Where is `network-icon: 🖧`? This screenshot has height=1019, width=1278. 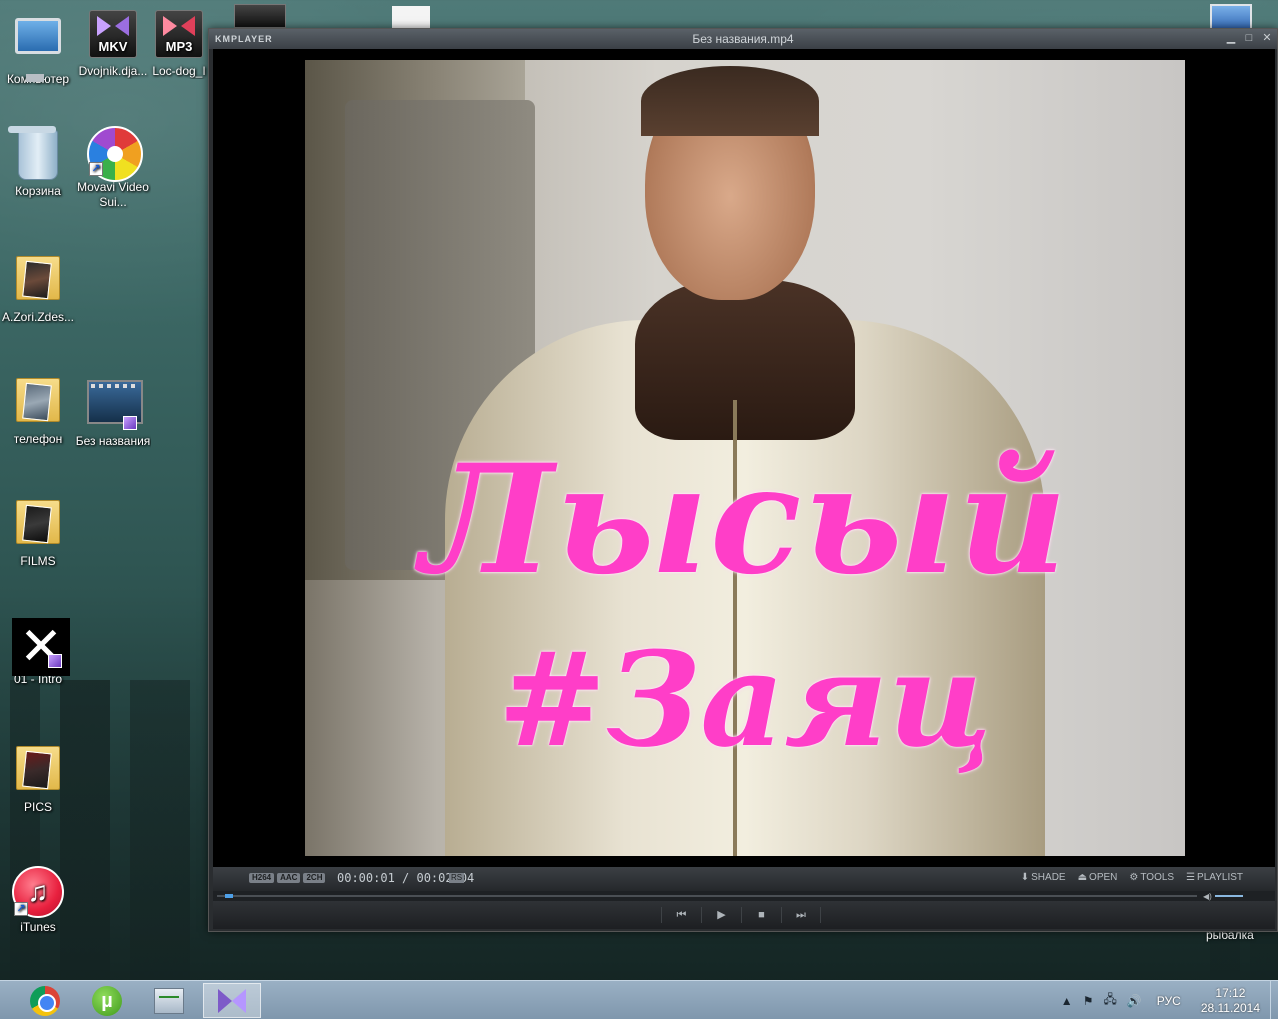 network-icon: 🖧 is located at coordinates (1109, 1000).